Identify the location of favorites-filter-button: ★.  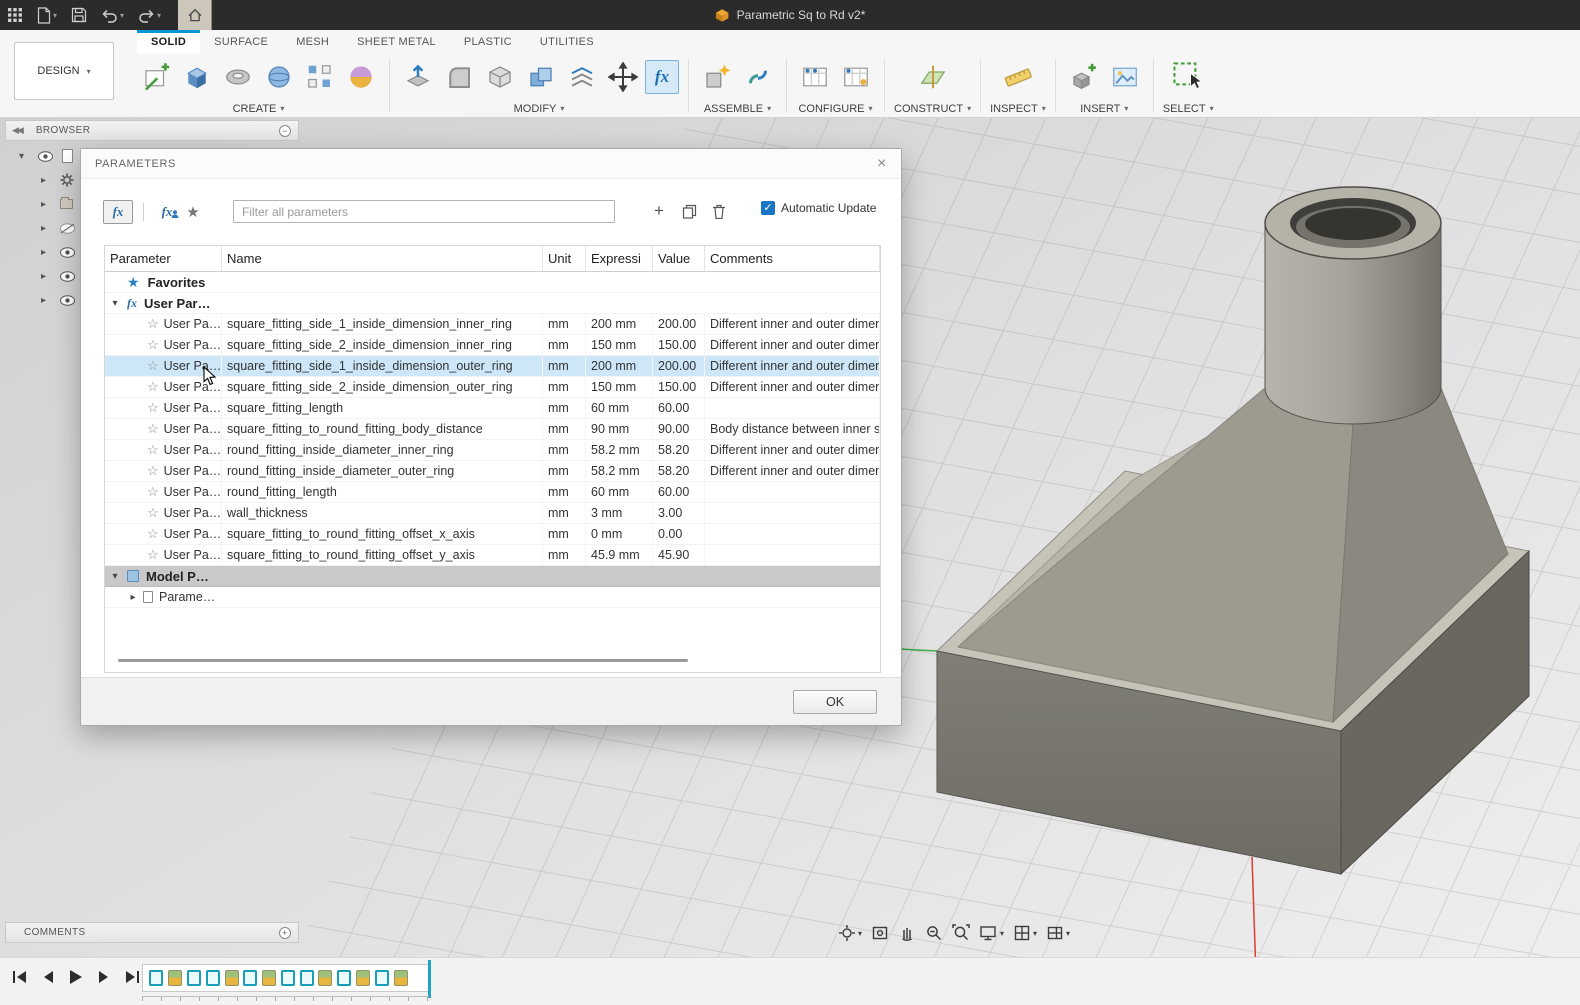
(193, 212).